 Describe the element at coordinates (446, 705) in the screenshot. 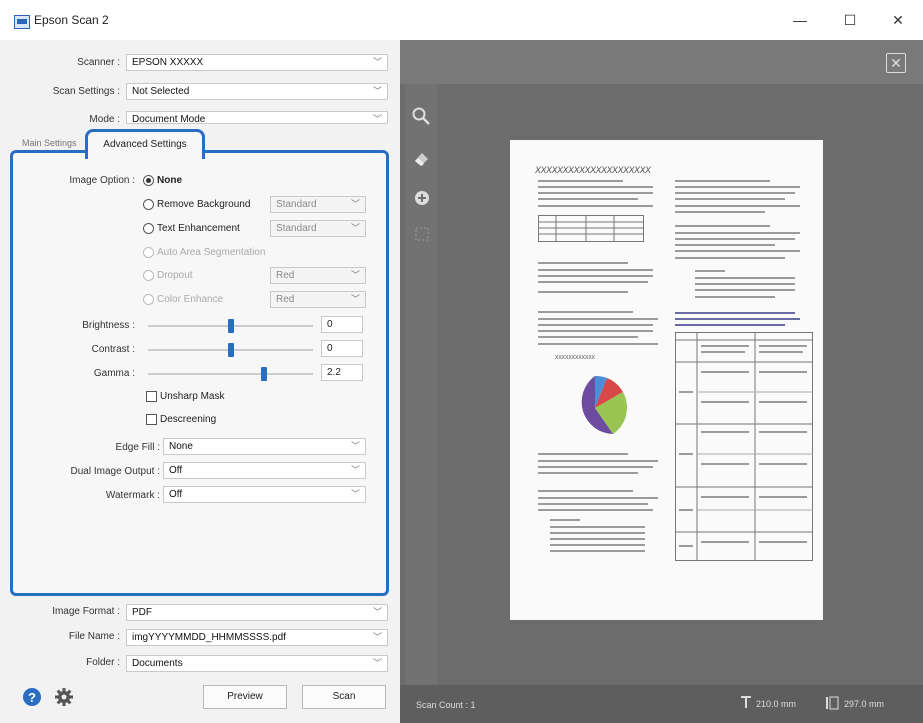

I see `scan-count: Scan Count : 1` at that location.